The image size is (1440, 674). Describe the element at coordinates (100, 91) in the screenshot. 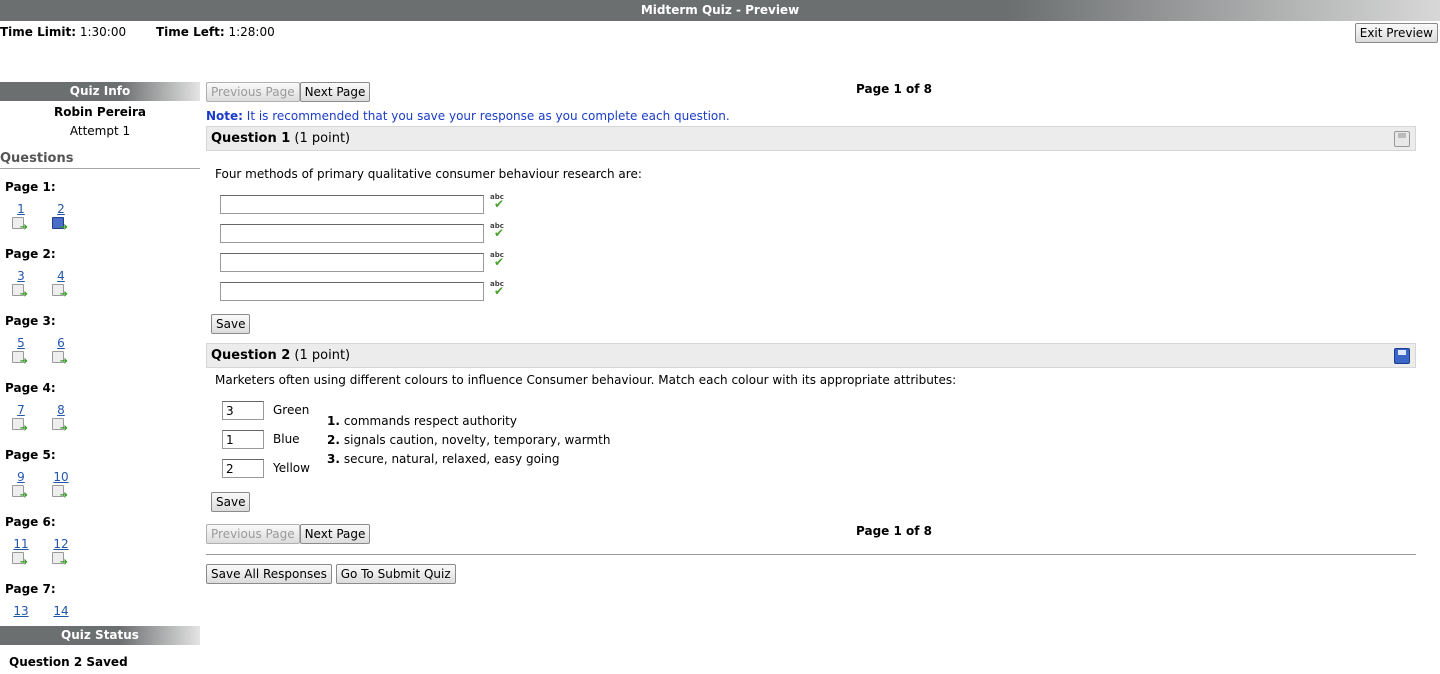

I see `quiz-info-header: Quiz Info` at that location.